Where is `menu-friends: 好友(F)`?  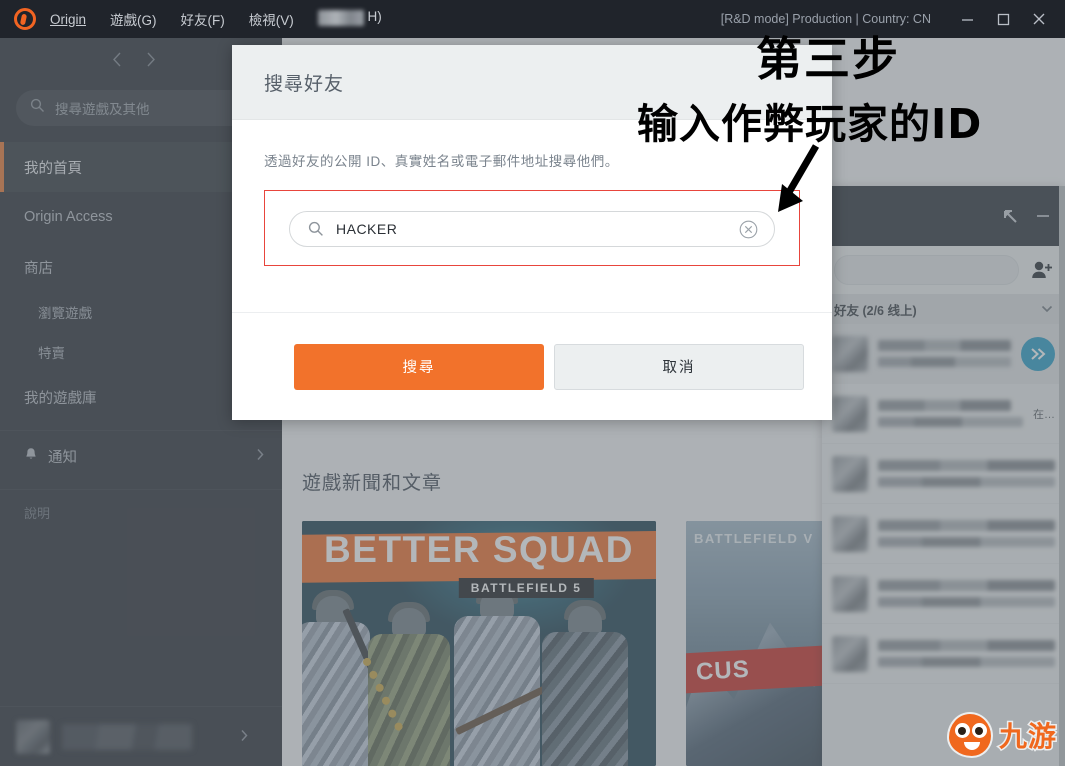
menu-friends: 好友(F) is located at coordinates (203, 19).